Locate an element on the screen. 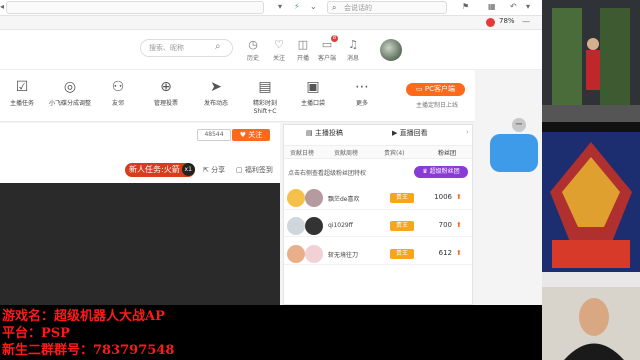 This screenshot has height=360, width=640. rank-user-name: qi1029ff is located at coordinates (340, 225).